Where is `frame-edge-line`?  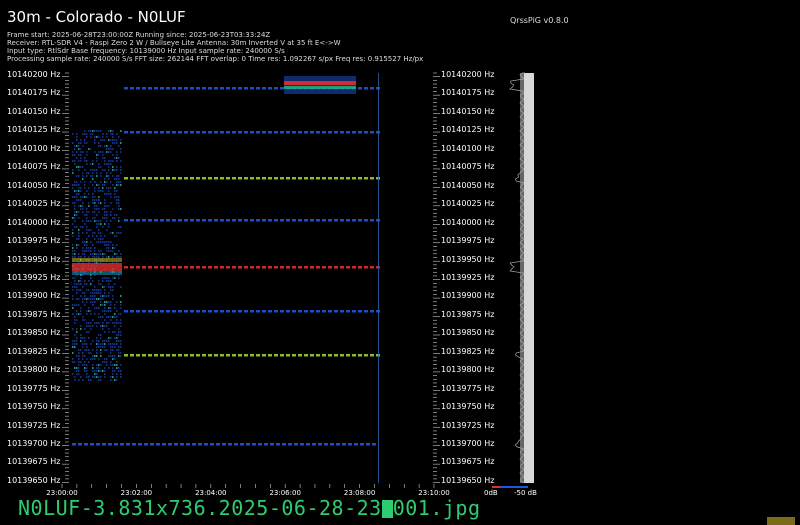 frame-edge-line is located at coordinates (378, 278).